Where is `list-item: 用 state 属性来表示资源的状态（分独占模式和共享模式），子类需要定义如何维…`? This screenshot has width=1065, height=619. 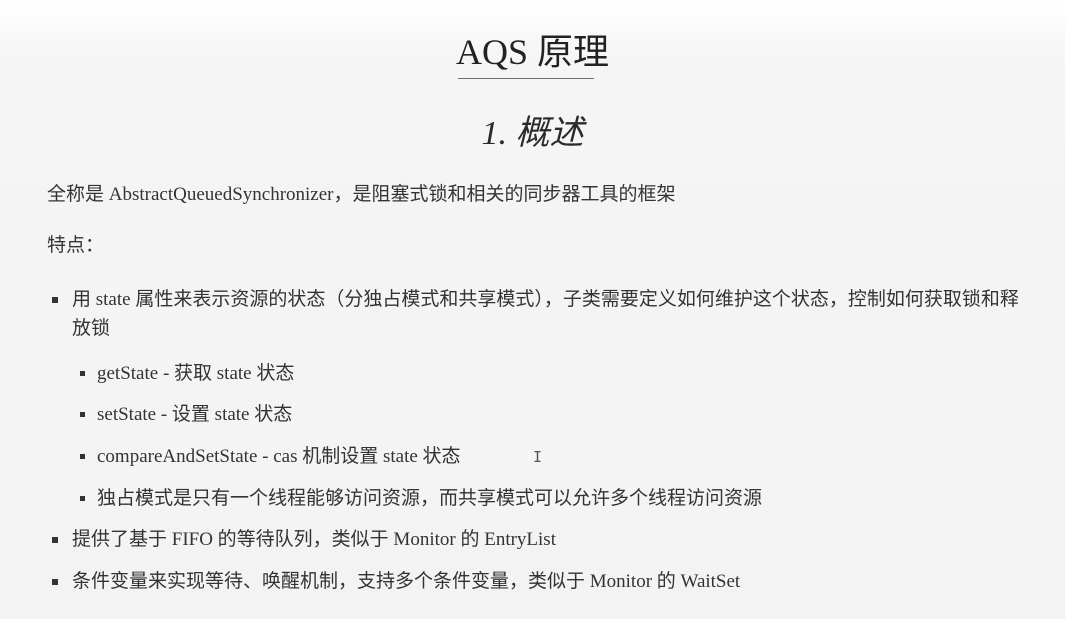 list-item: 用 state 属性来表示资源的状态（分独占模式和共享模式），子类需要定义如何维… is located at coordinates (547, 315).